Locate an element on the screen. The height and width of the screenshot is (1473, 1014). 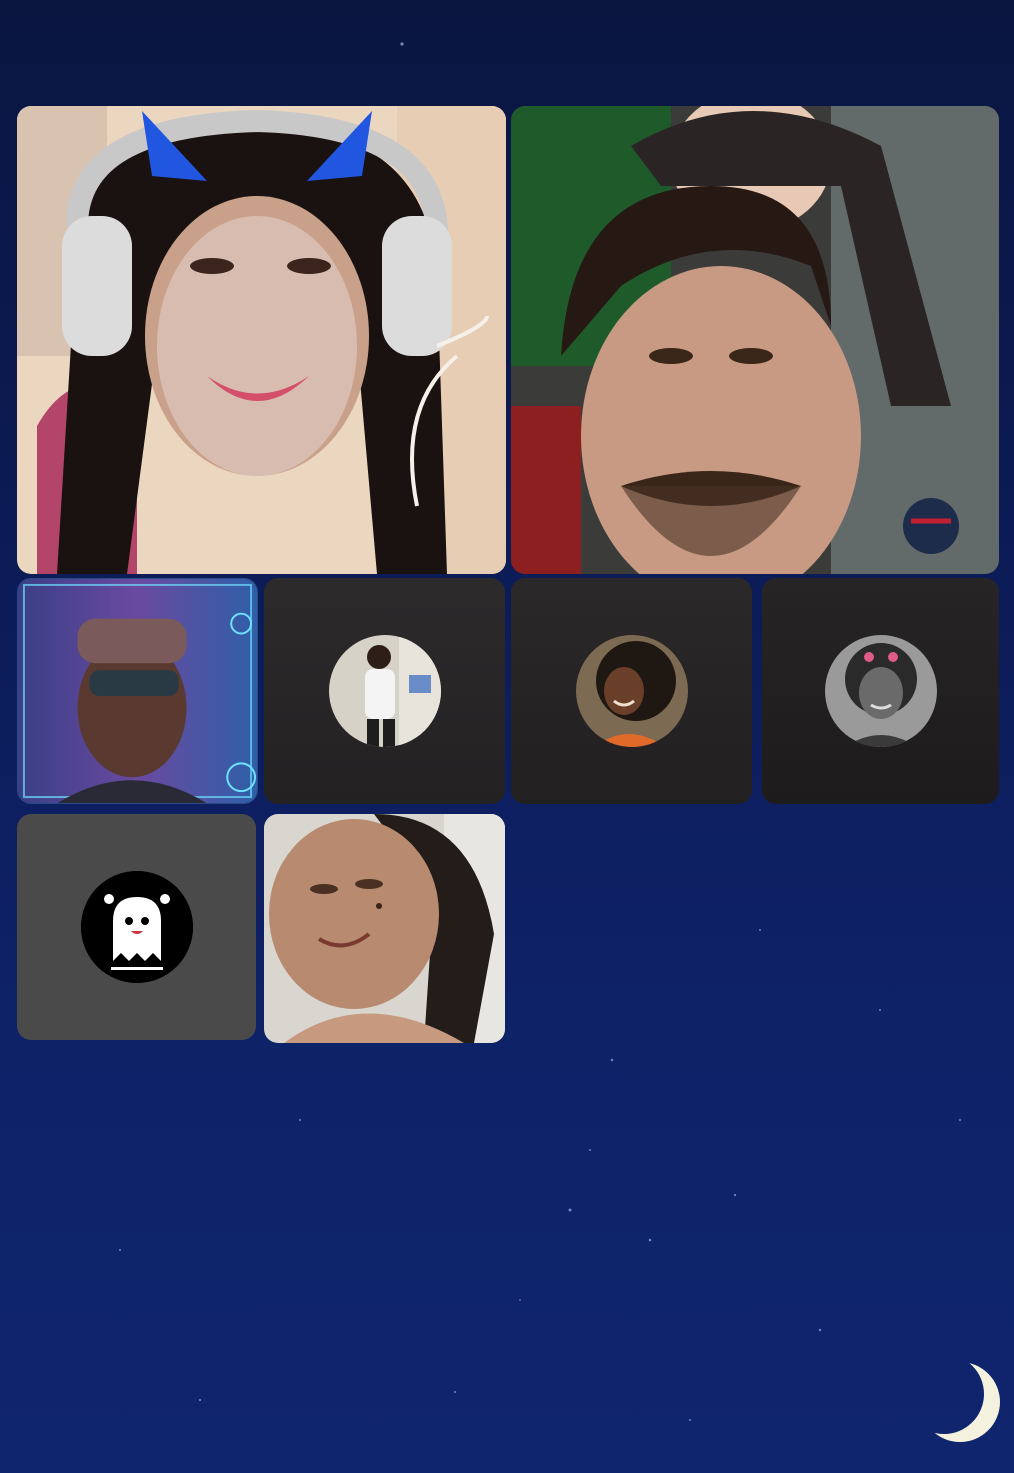
crescent-moon-icon is located at coordinates (960, 1402).